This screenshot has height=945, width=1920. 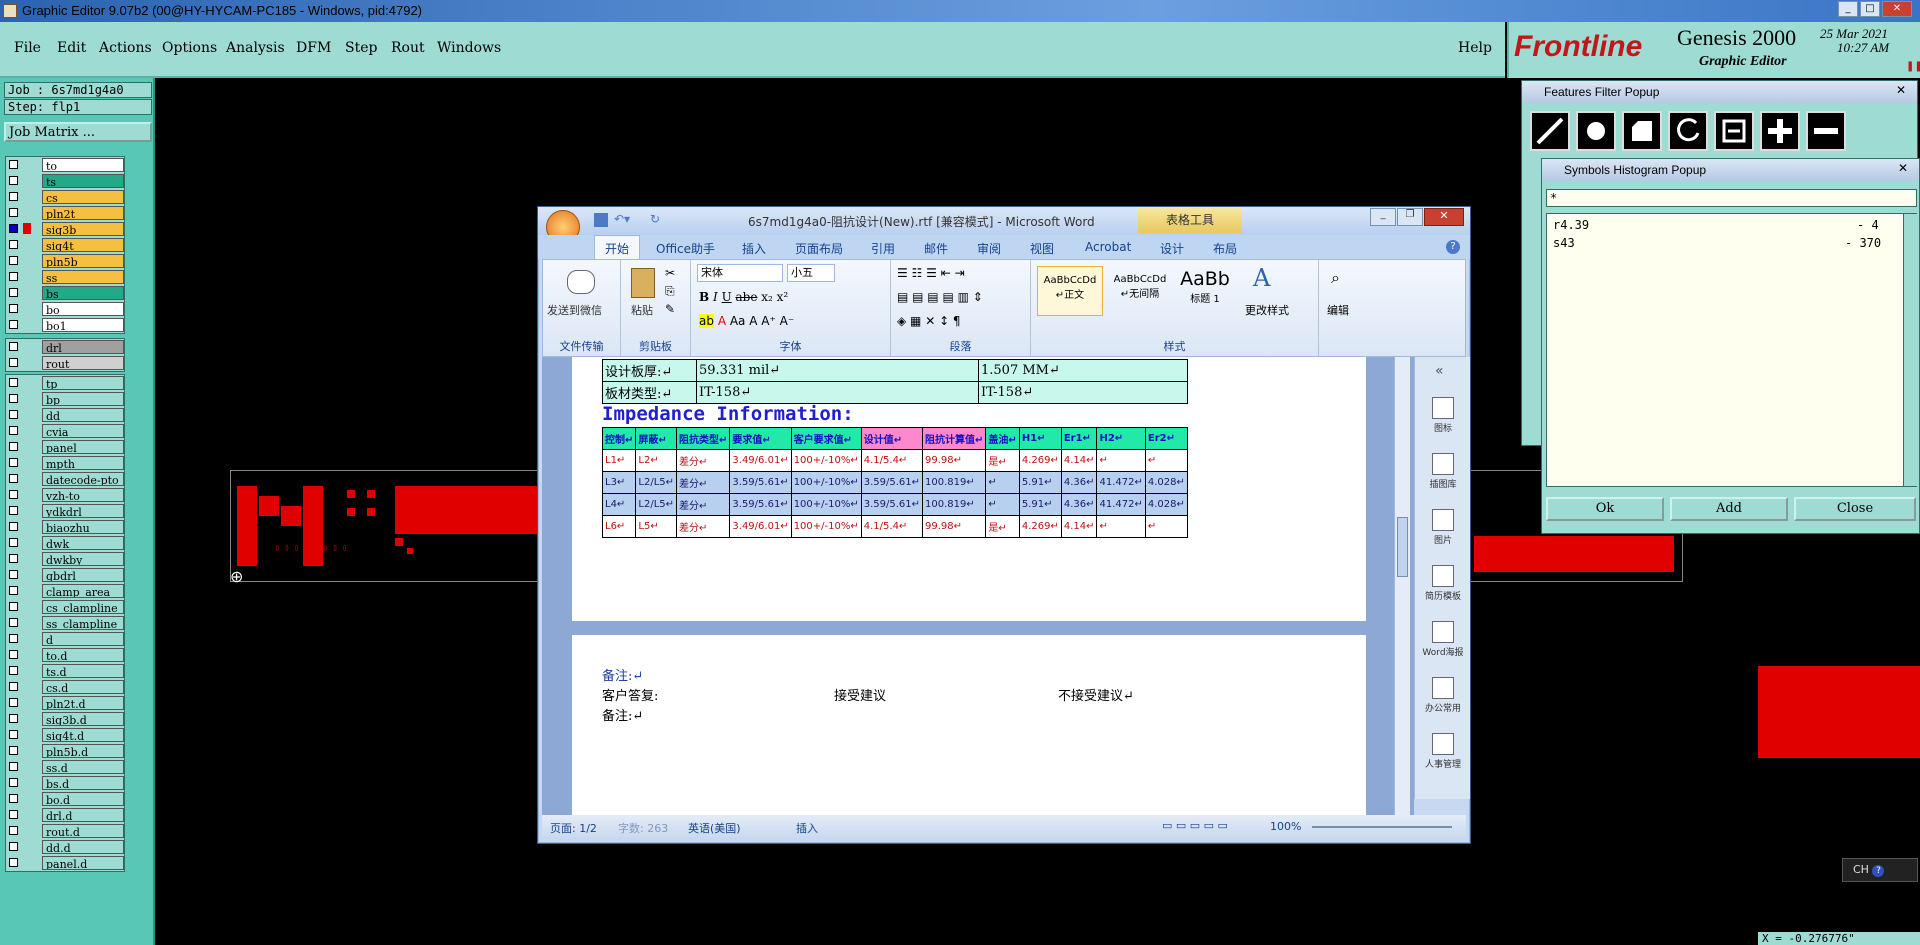 I want to click on layer-name: bs, so click(x=83, y=293).